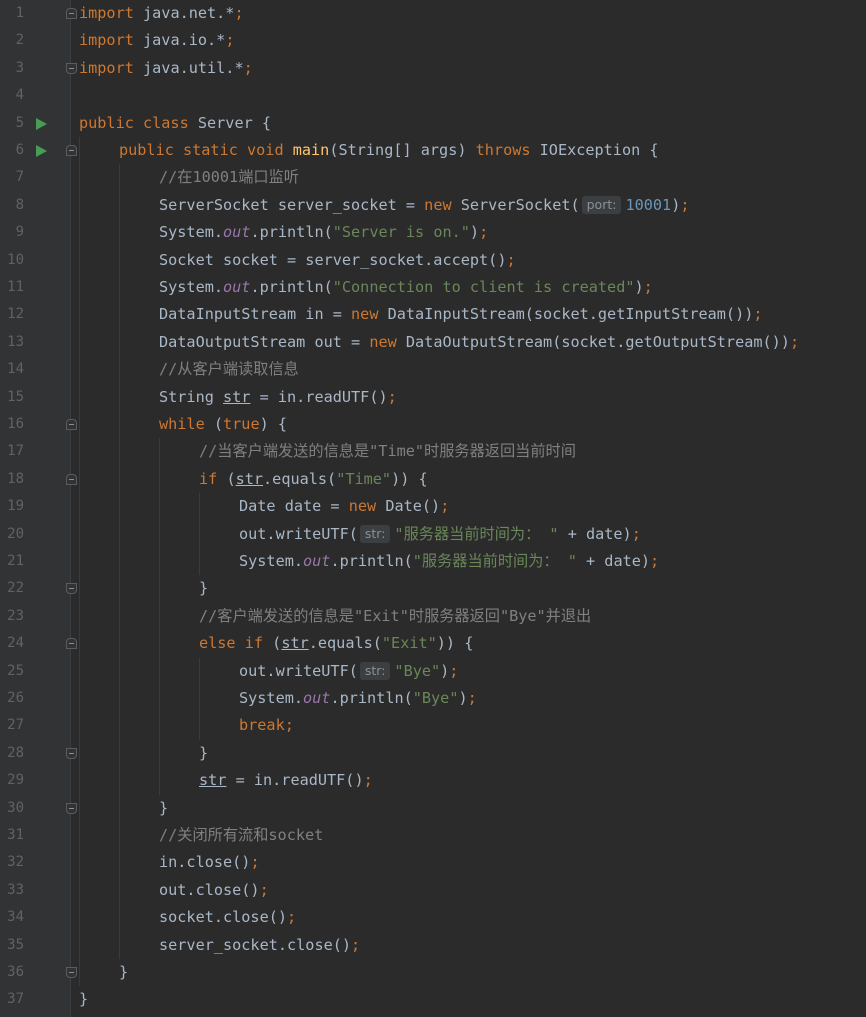  Describe the element at coordinates (433, 397) in the screenshot. I see `code-line: 15 String str = in.readUTF();` at that location.